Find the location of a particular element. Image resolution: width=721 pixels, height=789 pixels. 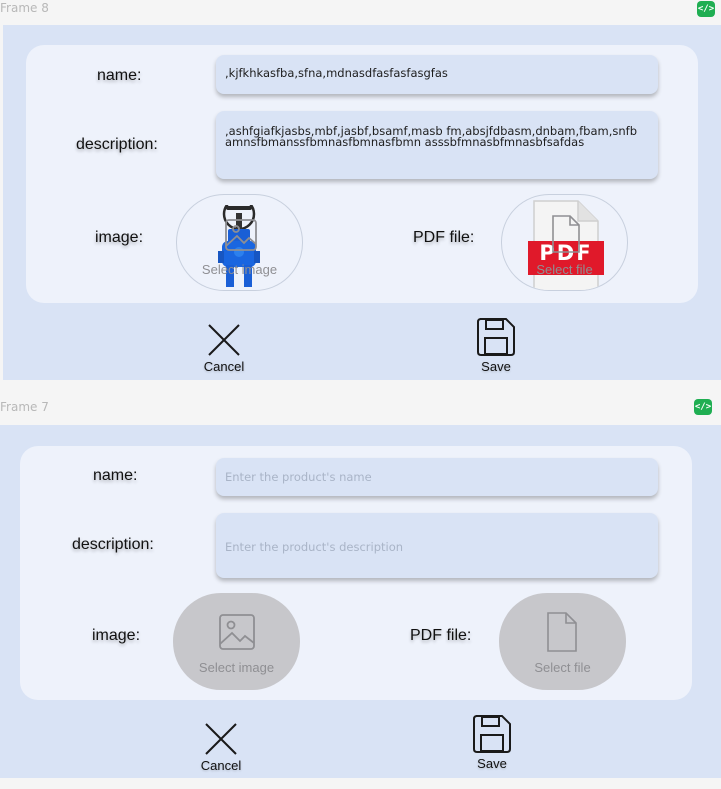

select-file-button: PDF Select file is located at coordinates (564, 242).